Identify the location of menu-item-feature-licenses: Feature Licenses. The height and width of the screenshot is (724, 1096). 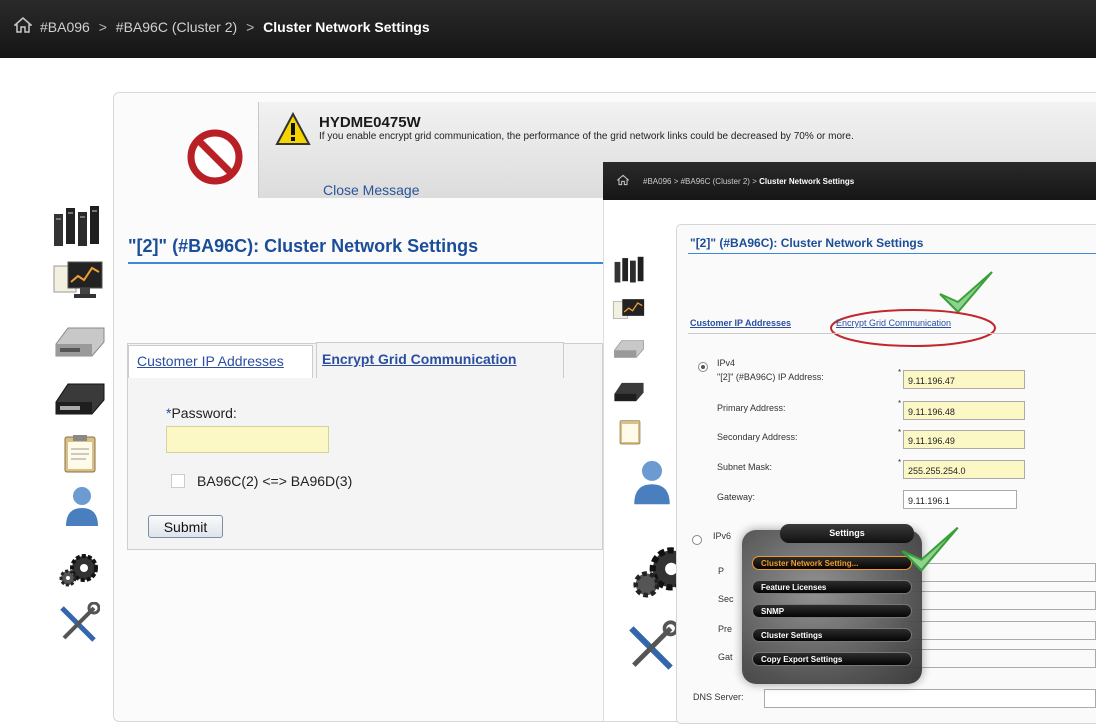
(832, 587).